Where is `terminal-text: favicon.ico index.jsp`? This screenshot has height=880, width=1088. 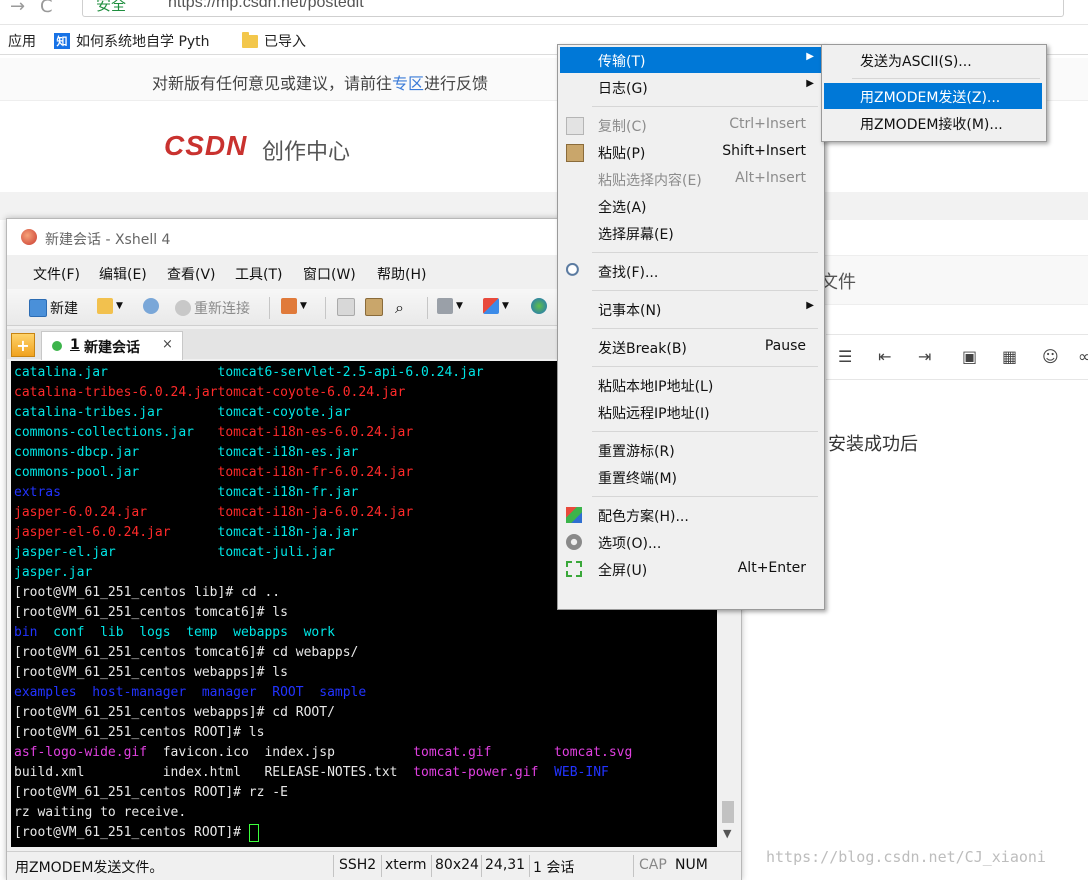 terminal-text: favicon.ico index.jsp is located at coordinates (288, 752).